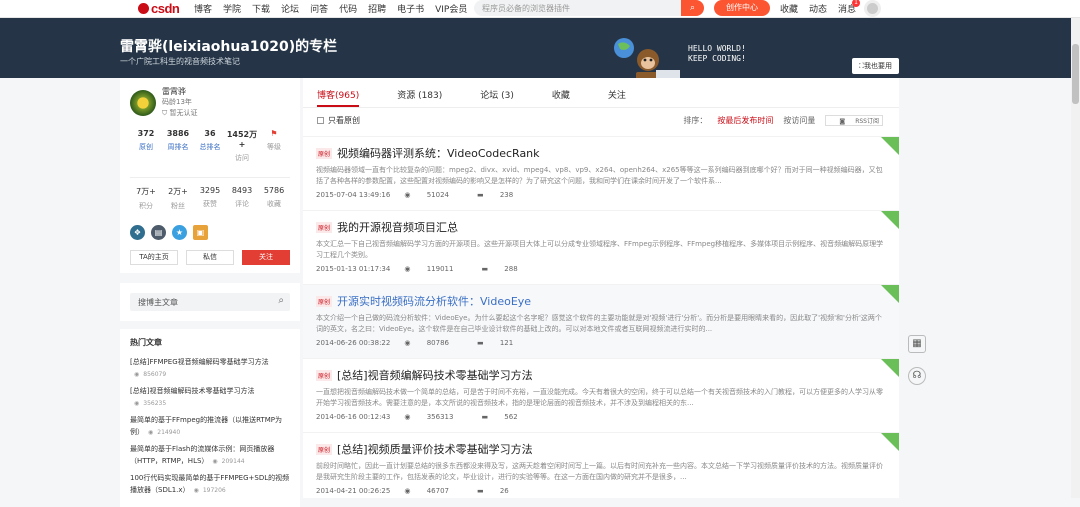  What do you see at coordinates (210, 368) in the screenshot?
I see `hot-article-item: [总结]FFMPEG视音频编解码零基础学习方法◉ 856079` at bounding box center [210, 368].